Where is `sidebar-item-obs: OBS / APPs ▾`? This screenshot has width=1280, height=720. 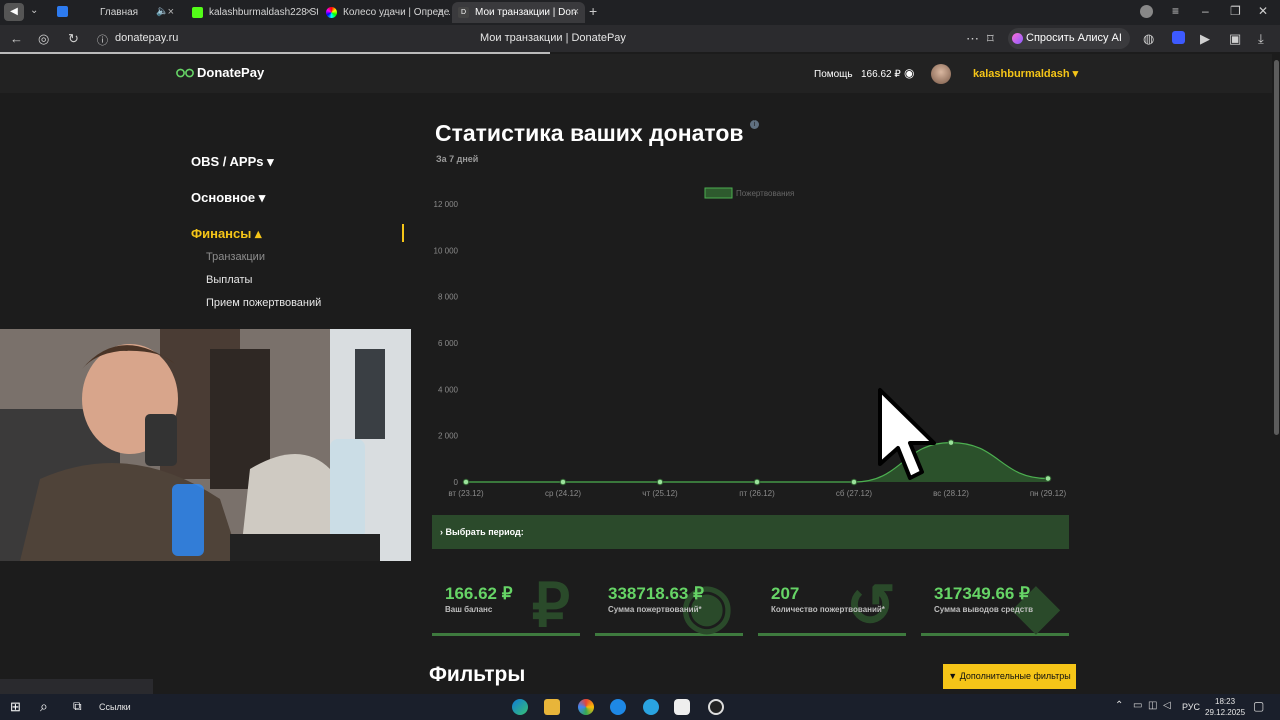 sidebar-item-obs: OBS / APPs ▾ is located at coordinates (232, 162).